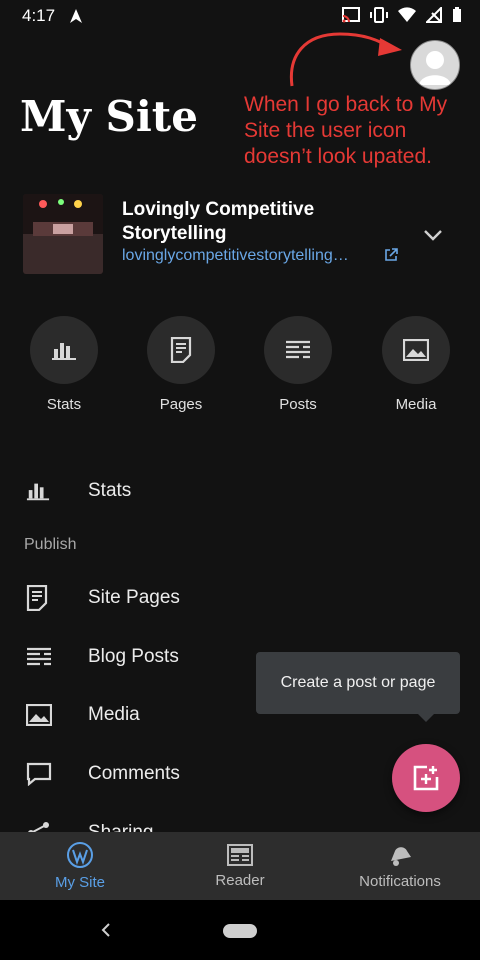 This screenshot has width=480, height=960. I want to click on site-pages-icon, so click(44, 598).